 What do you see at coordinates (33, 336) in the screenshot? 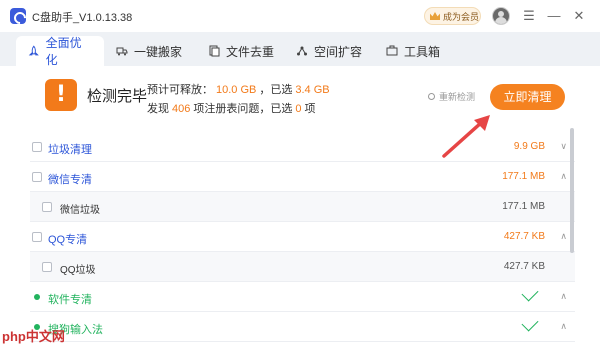
I see `watermark: php中文网` at bounding box center [33, 336].